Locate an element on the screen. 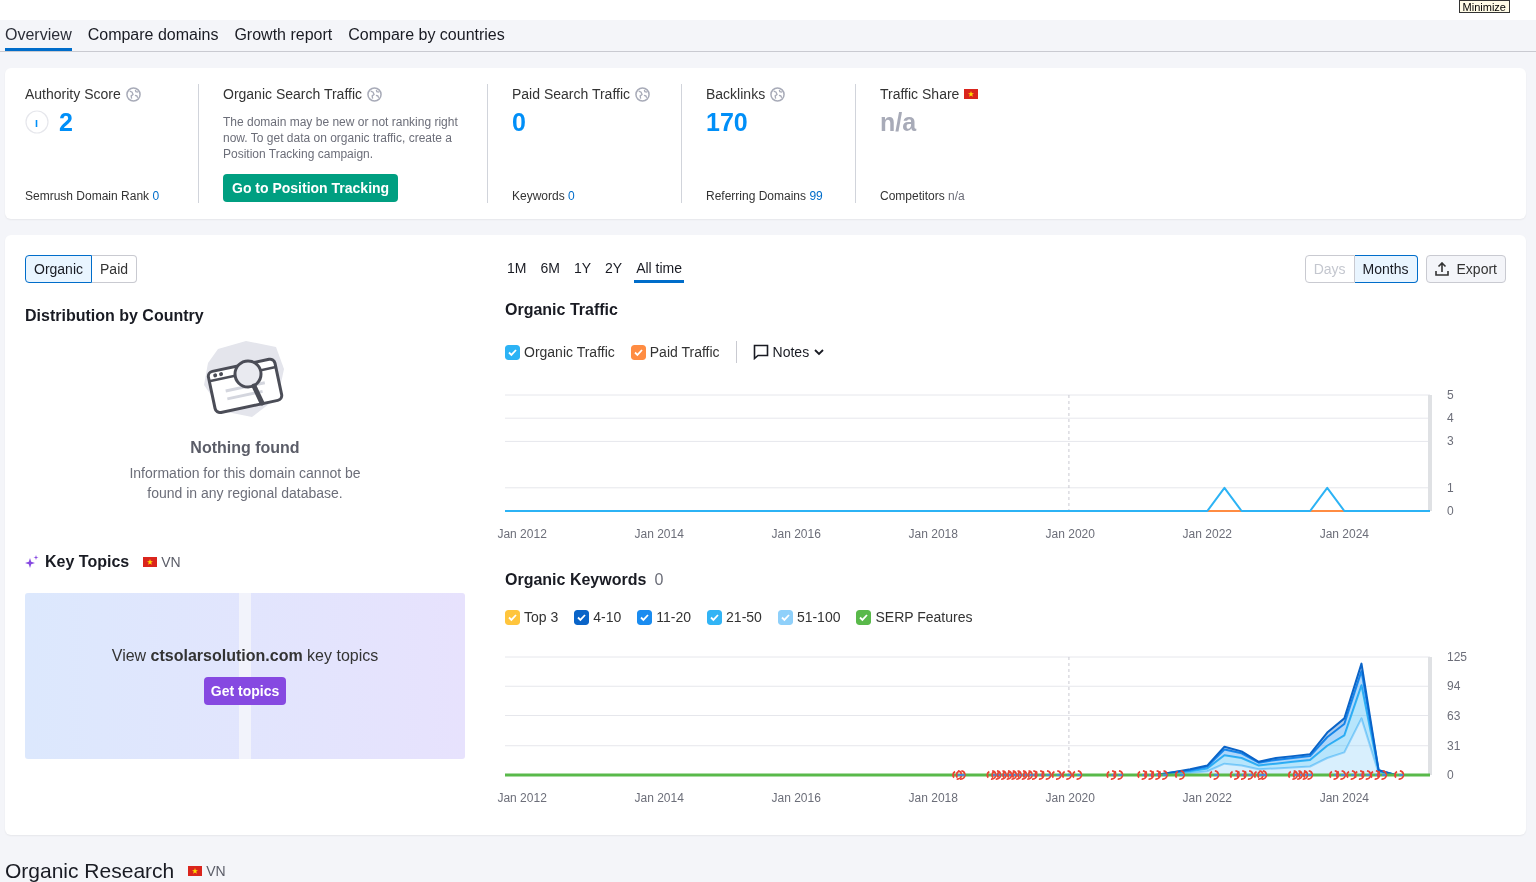  metric-footer-value: 99 is located at coordinates (816, 196).